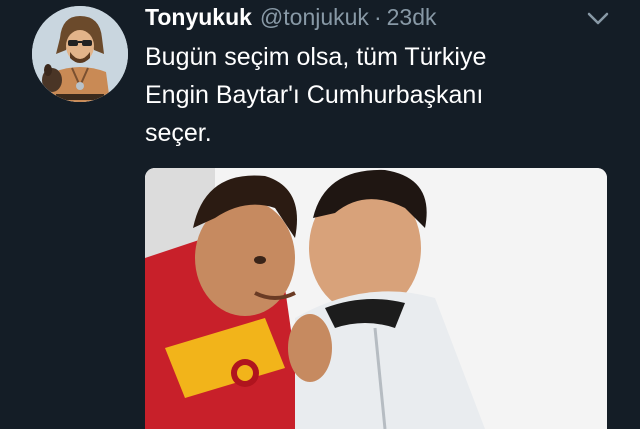 Image resolution: width=640 pixels, height=429 pixels. What do you see at coordinates (598, 19) in the screenshot?
I see `chevron-down-icon` at bounding box center [598, 19].